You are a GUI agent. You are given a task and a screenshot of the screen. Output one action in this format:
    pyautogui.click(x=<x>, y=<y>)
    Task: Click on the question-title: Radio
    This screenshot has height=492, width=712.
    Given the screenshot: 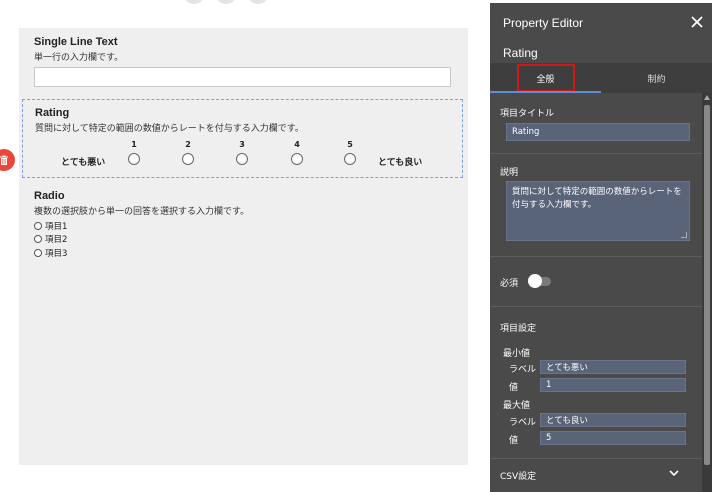 What is the action you would take?
    pyautogui.click(x=49, y=196)
    